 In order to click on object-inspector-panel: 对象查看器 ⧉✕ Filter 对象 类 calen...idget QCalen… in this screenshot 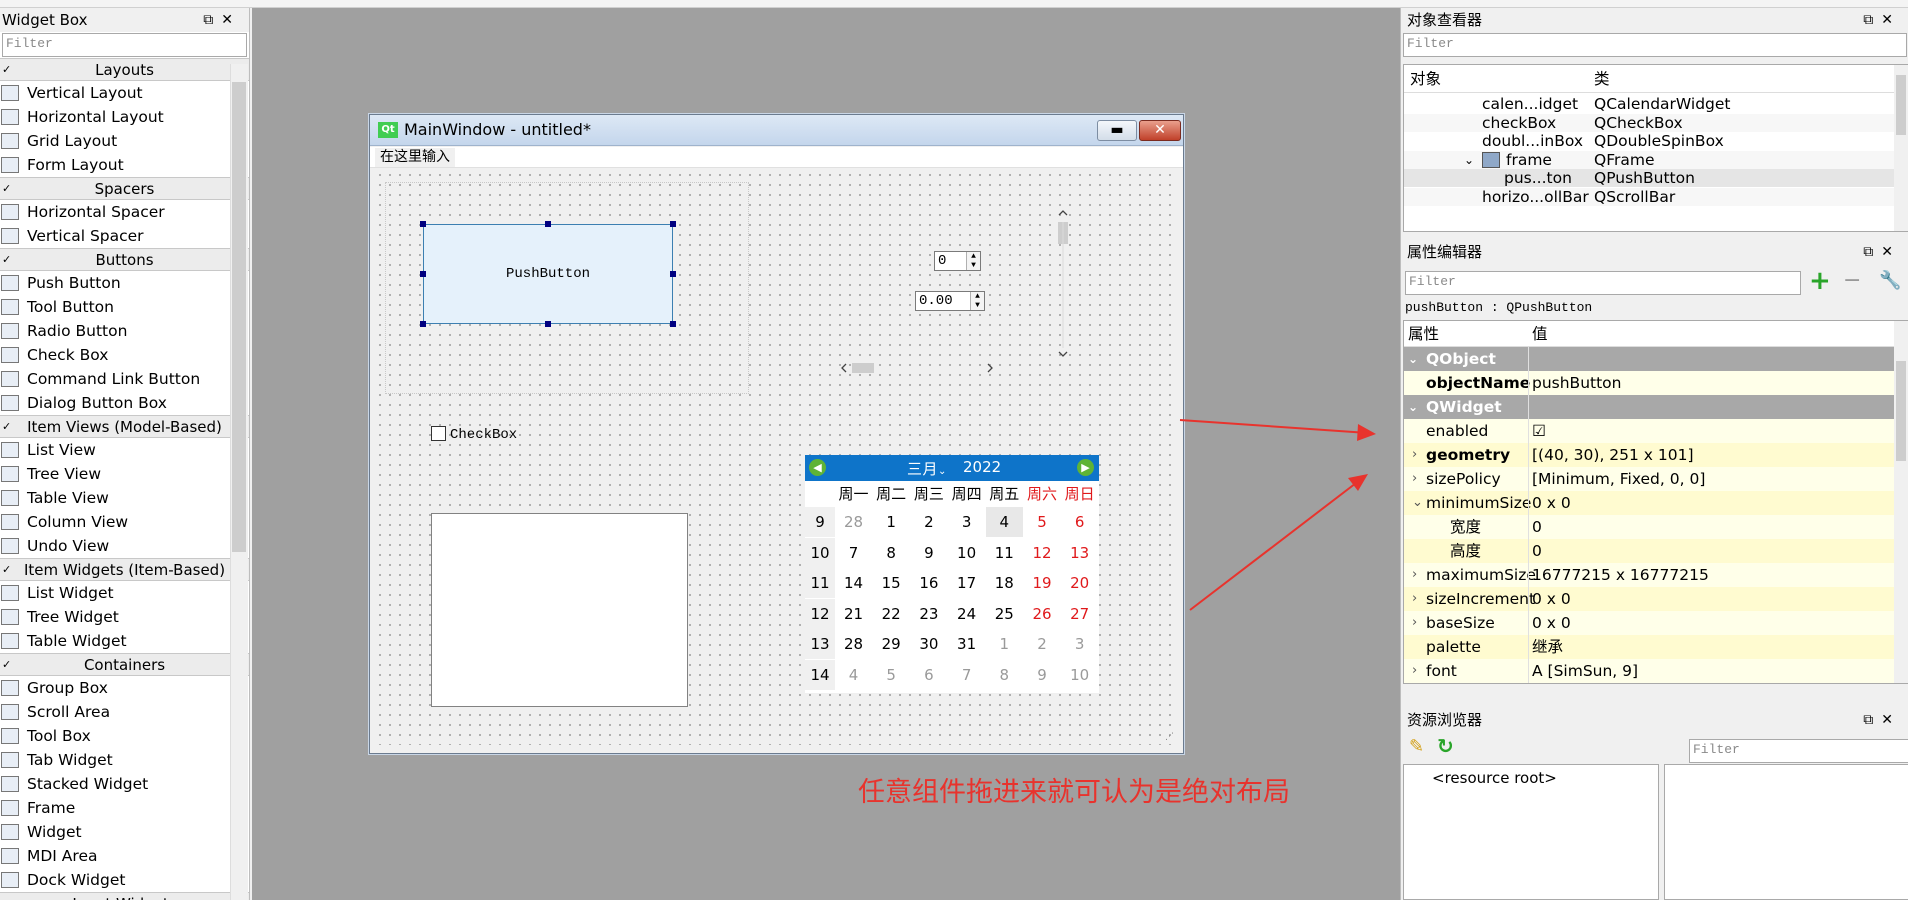, I will do `click(1654, 121)`.